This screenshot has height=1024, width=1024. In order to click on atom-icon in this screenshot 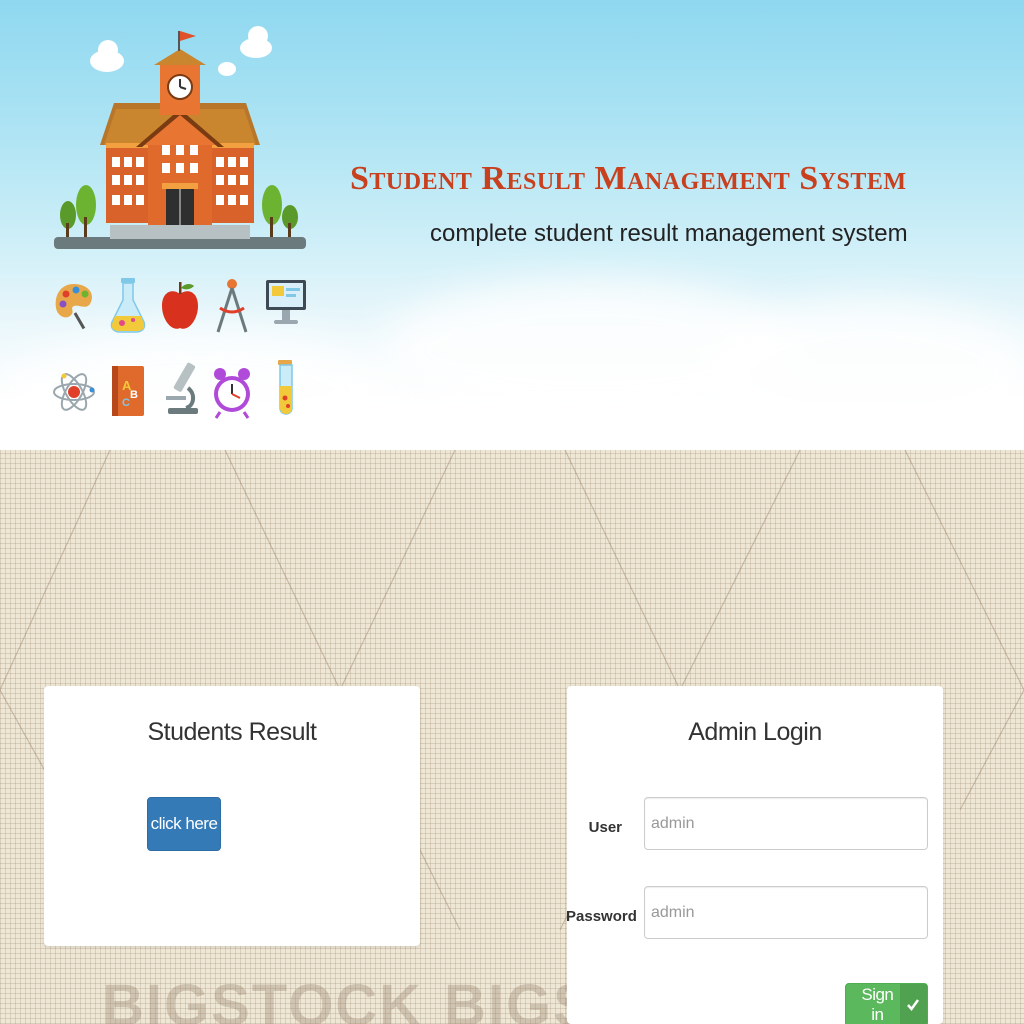, I will do `click(74, 392)`.